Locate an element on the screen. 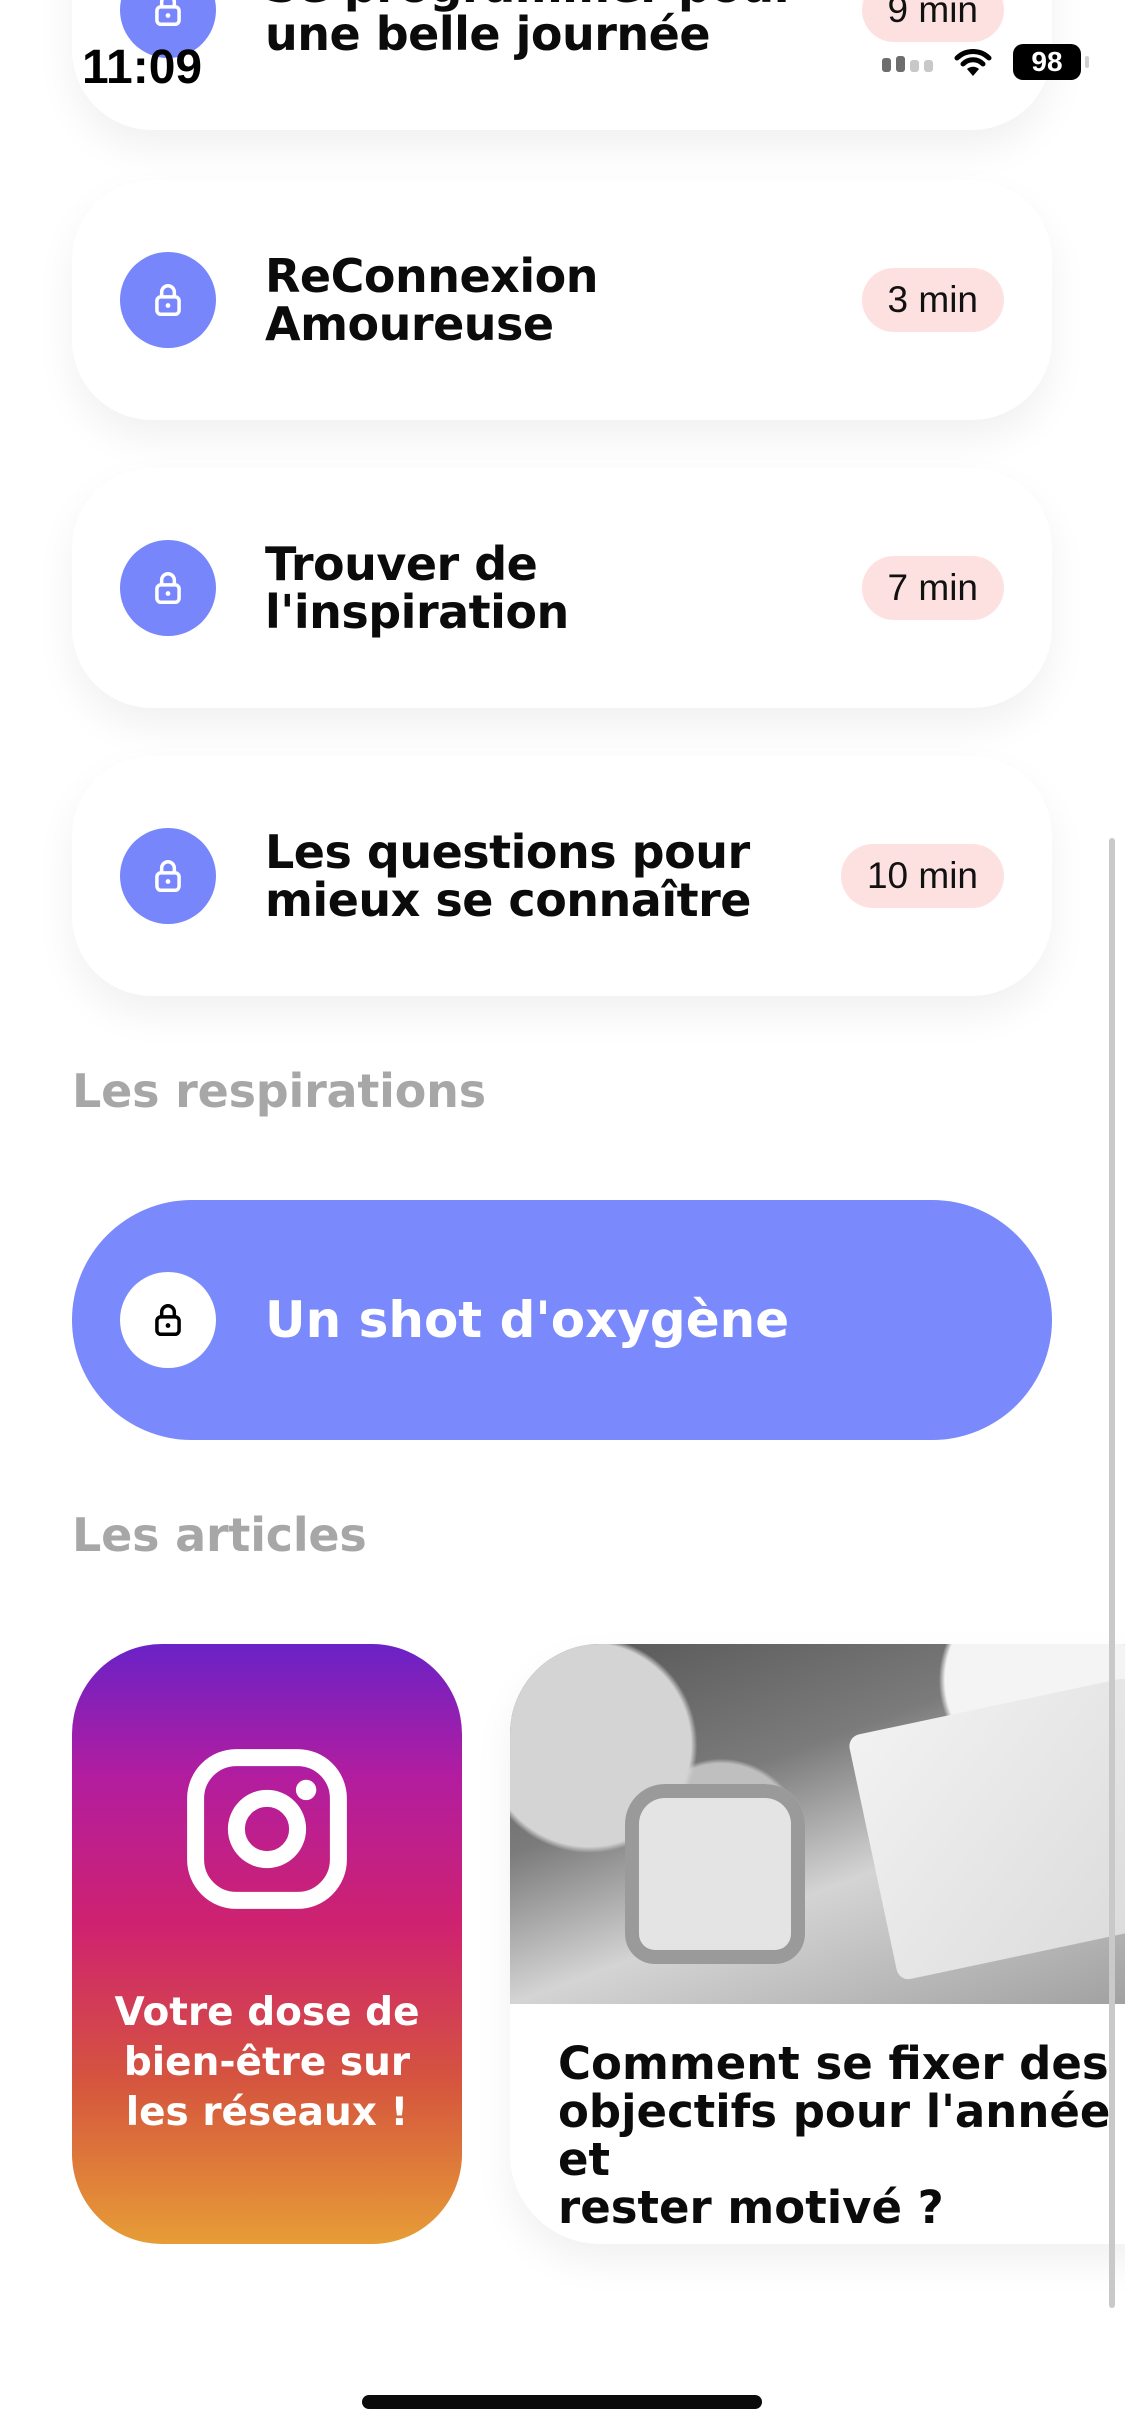 The image size is (1125, 2436). respiration-title: Un shot d'oxygène is located at coordinates (527, 1320).